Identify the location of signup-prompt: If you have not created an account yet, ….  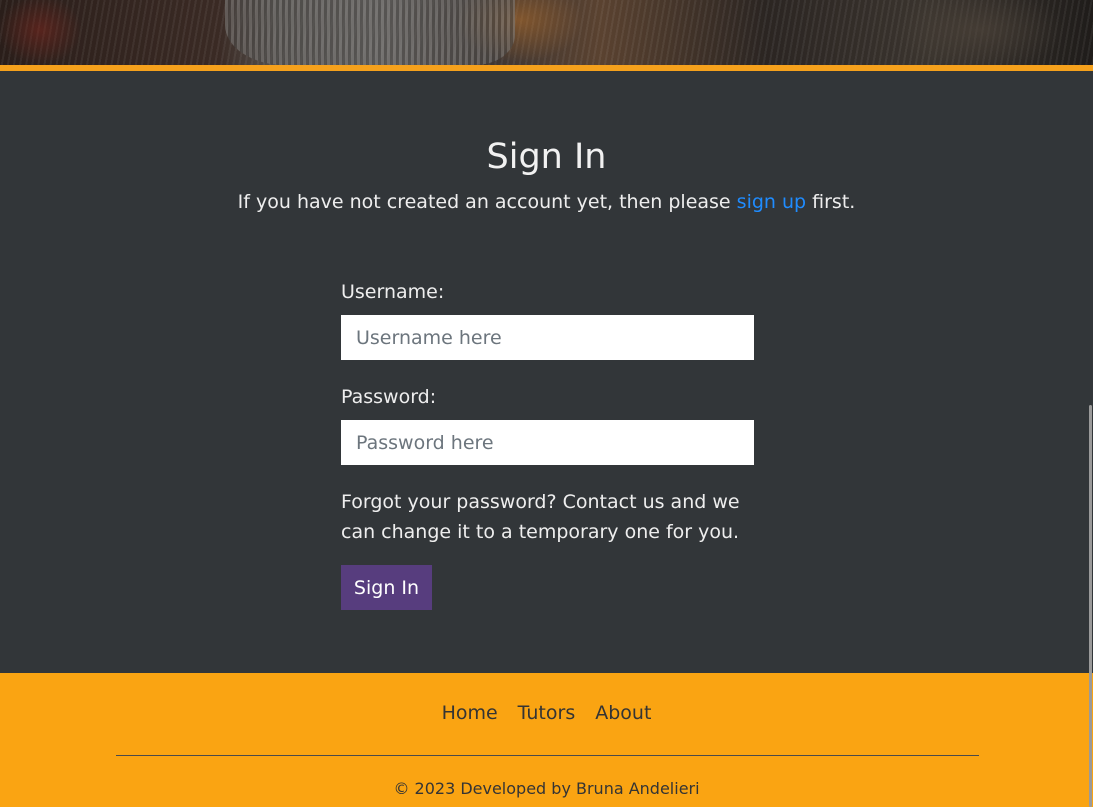
(546, 202).